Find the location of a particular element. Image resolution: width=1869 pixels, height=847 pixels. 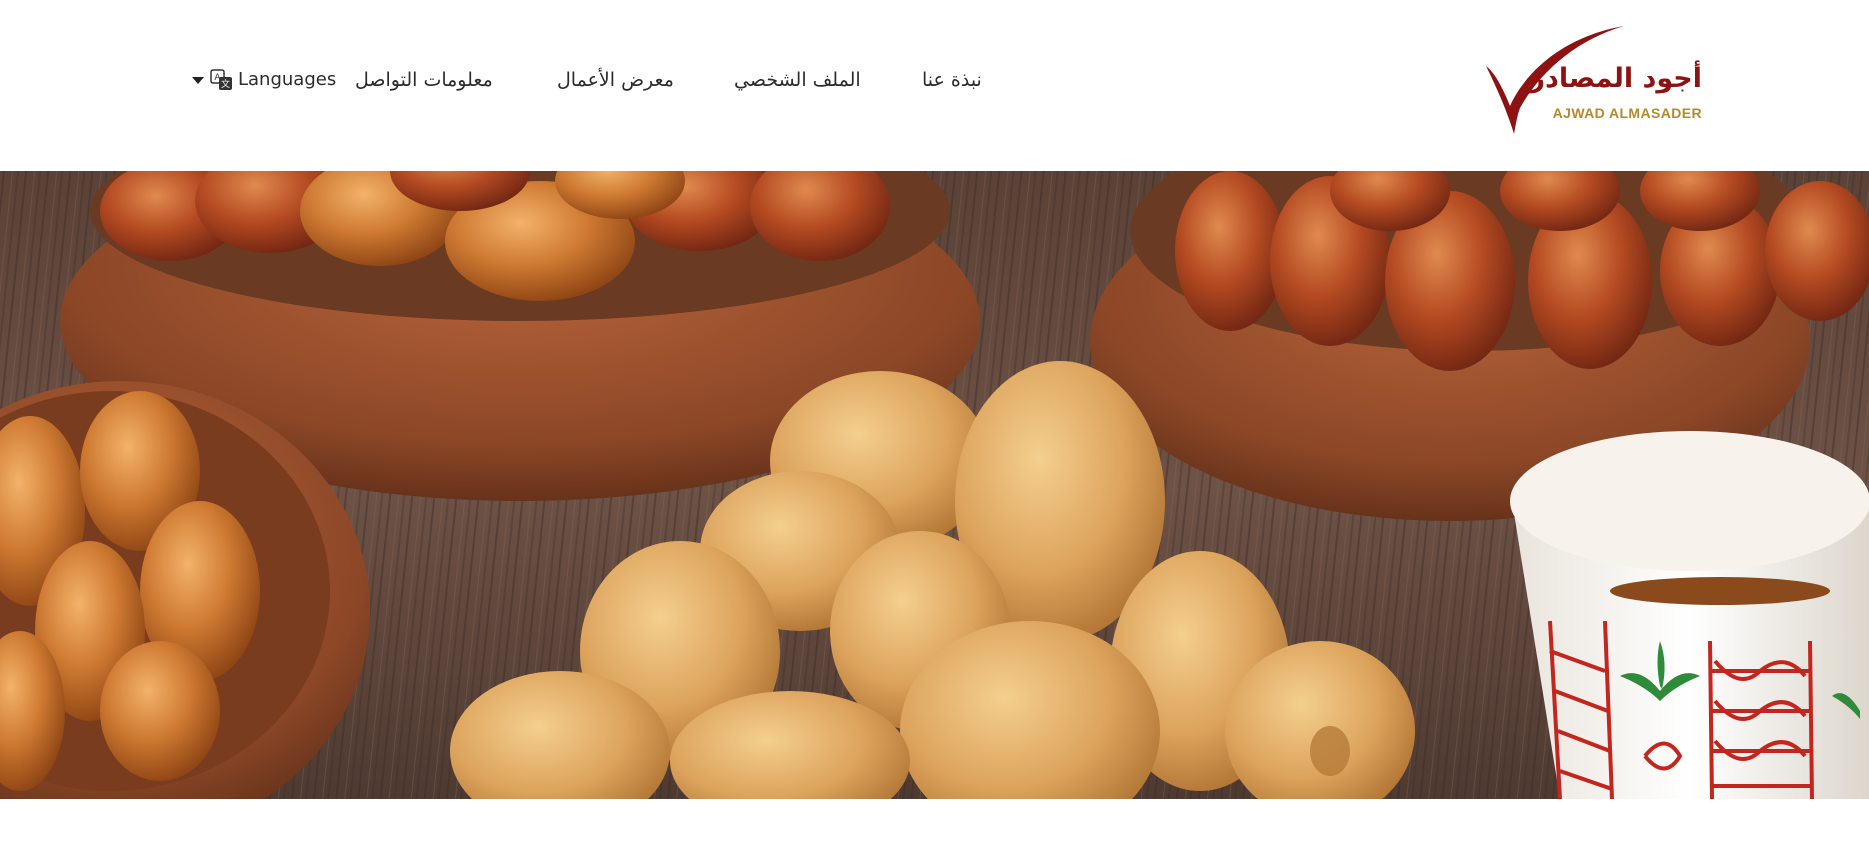

site-logo: أجود المصادر AJWAD ALMASADER is located at coordinates (1594, 80).